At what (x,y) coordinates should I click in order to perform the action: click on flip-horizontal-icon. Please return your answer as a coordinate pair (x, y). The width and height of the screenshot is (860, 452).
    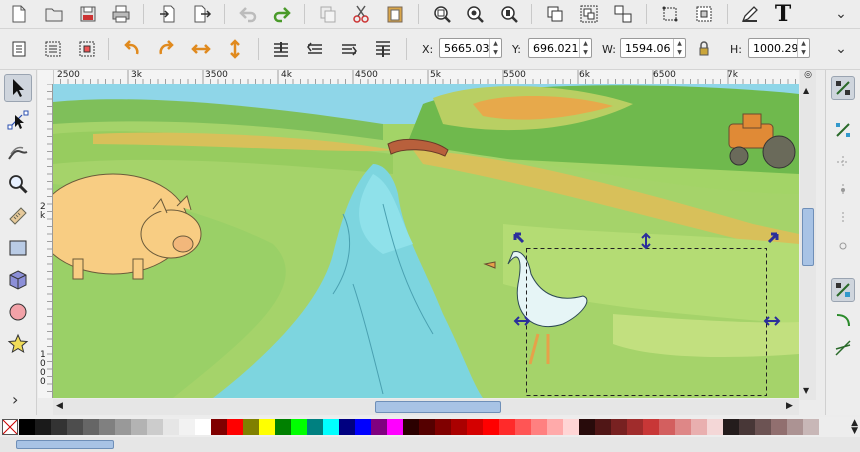
    Looking at the image, I should click on (201, 49).